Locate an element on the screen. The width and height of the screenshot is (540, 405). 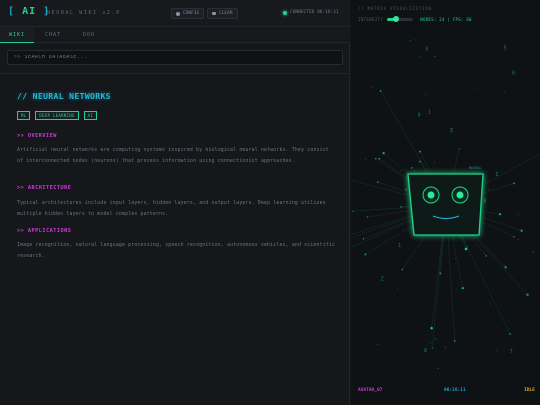
tag-deep-learning: DEEP LEARNING is located at coordinates (57, 115).